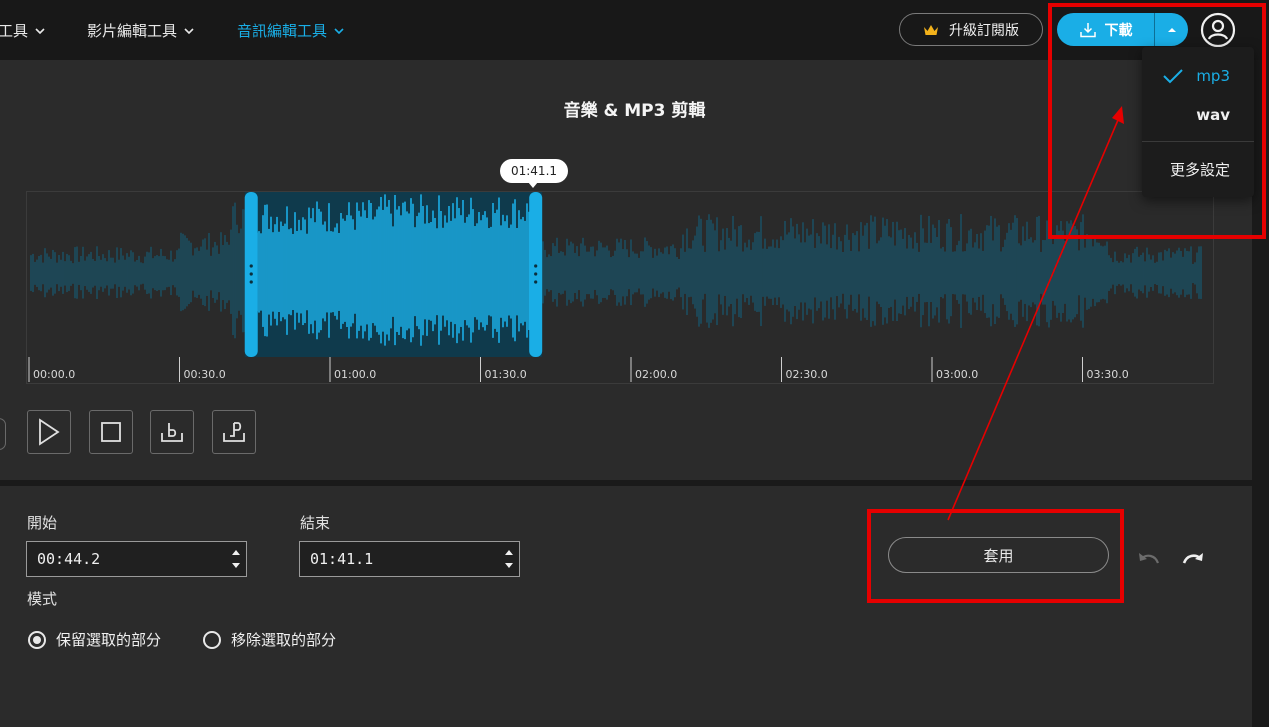 Image resolution: width=1269 pixels, height=727 pixels. What do you see at coordinates (14, 31) in the screenshot?
I see `nav-item-label: 工具` at bounding box center [14, 31].